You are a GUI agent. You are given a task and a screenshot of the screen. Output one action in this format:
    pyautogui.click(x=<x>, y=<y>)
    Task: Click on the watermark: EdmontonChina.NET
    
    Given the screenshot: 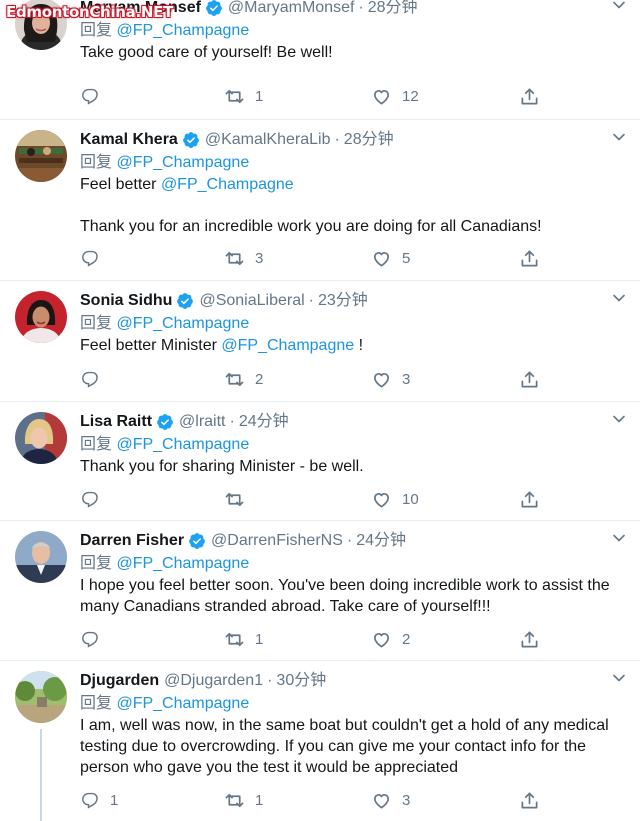 What is the action you would take?
    pyautogui.click(x=90, y=12)
    